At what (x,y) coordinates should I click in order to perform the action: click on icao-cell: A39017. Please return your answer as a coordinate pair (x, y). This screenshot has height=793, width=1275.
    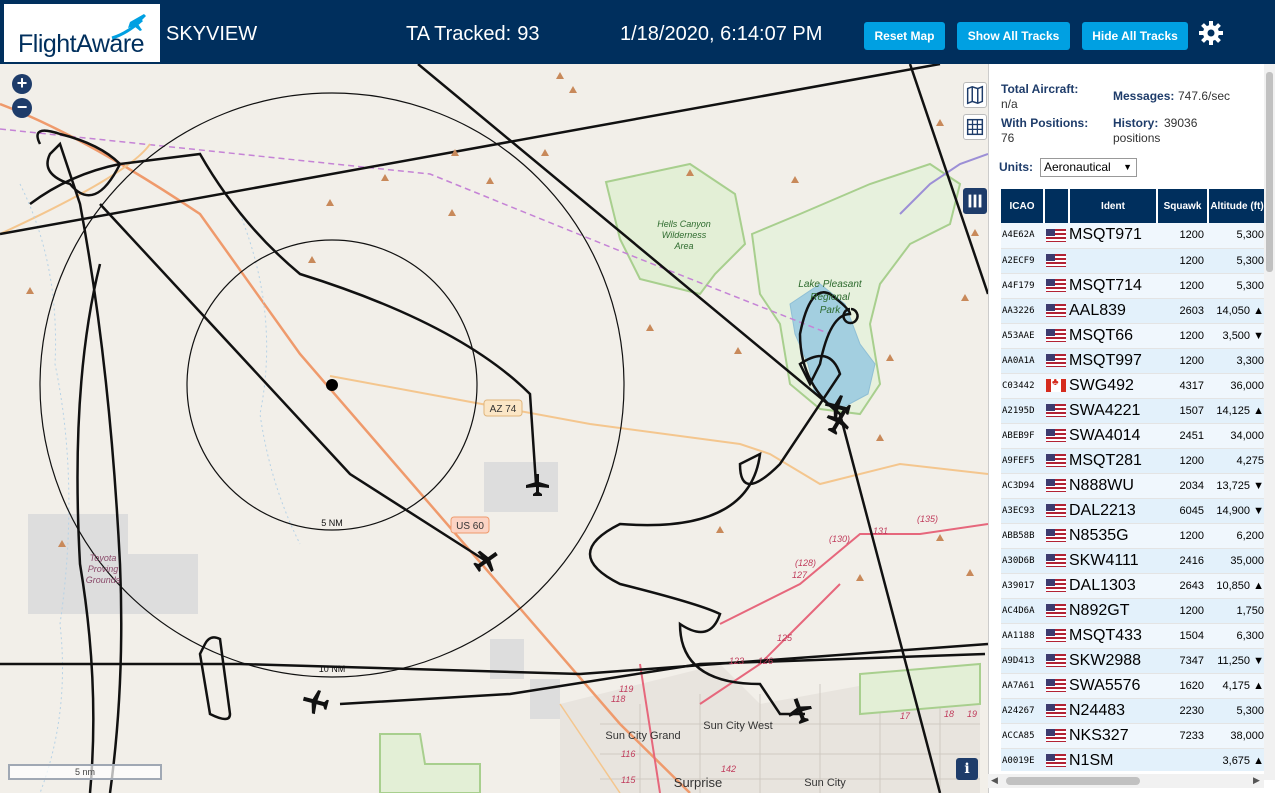
    Looking at the image, I should click on (1022, 586).